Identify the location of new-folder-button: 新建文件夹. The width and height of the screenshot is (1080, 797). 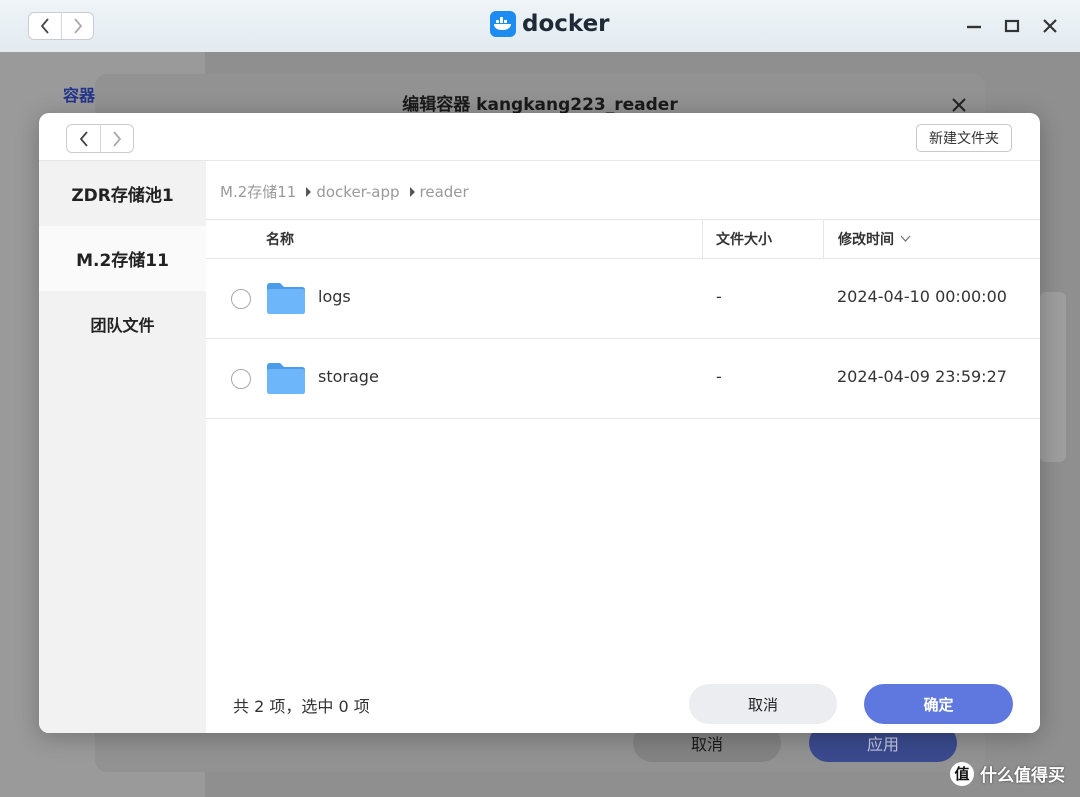
(964, 138).